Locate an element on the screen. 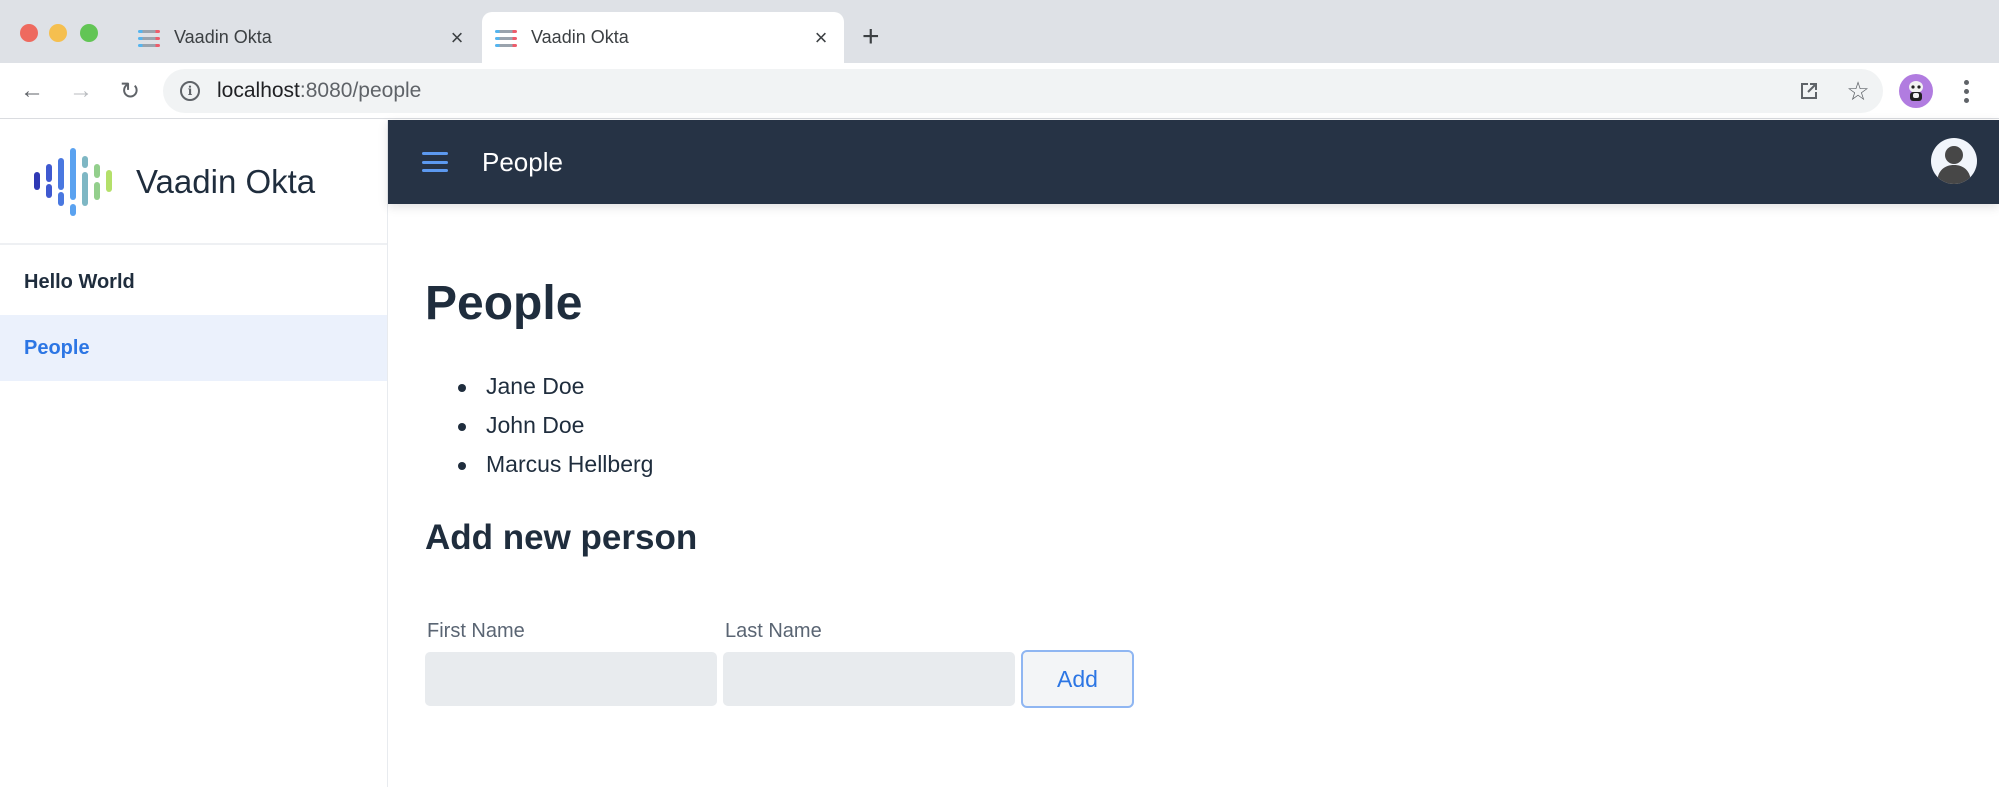  open-external-icon is located at coordinates (1809, 91).